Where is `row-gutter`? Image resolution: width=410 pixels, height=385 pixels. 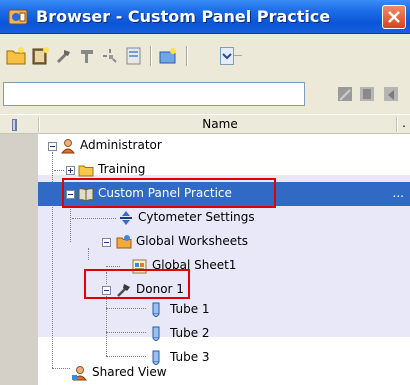
row-gutter is located at coordinates (19, 259).